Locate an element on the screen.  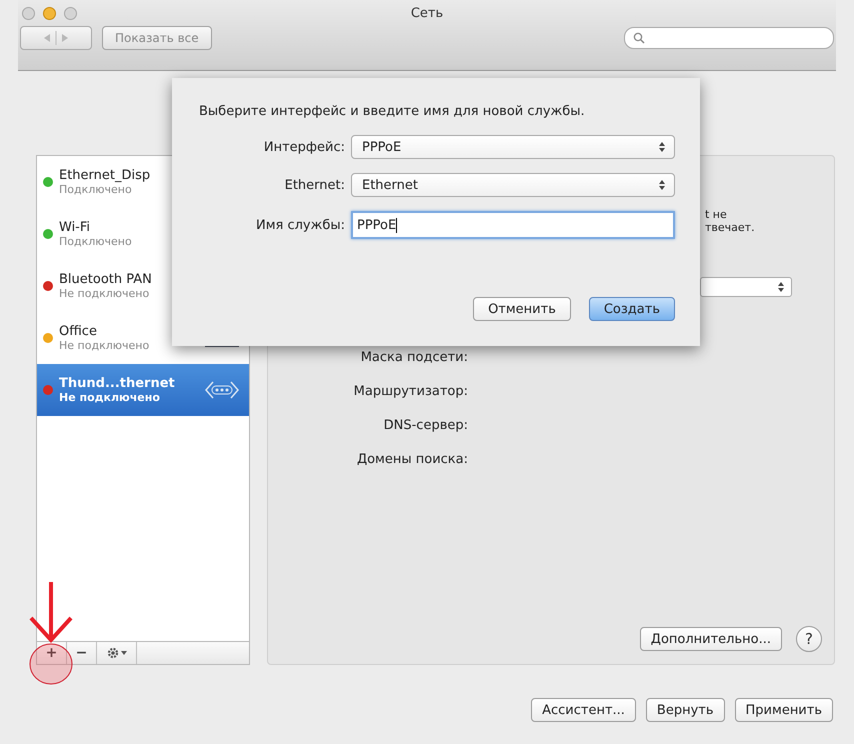
status-description-text: твечает. is located at coordinates (730, 227).